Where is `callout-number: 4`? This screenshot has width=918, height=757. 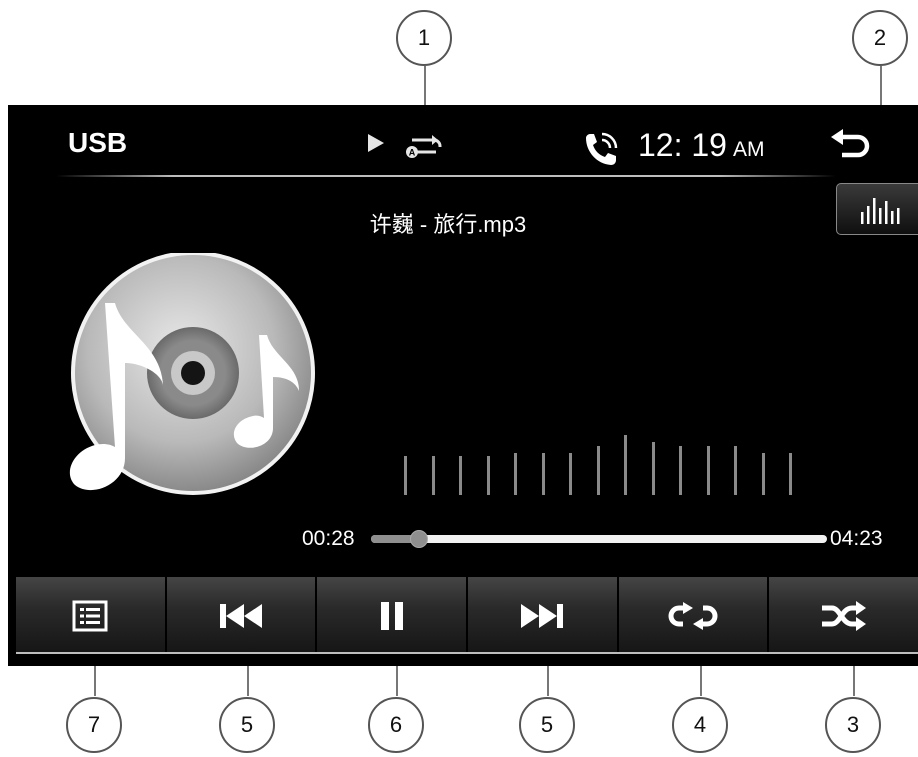
callout-number: 4 is located at coordinates (700, 724).